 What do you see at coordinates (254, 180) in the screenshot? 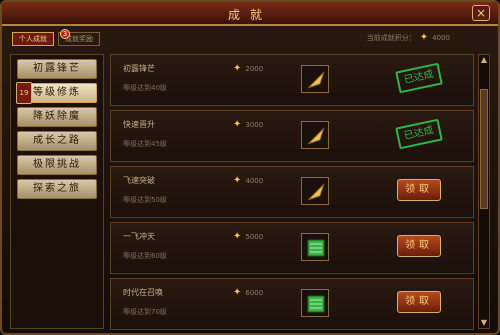
I see `reward-points: 4000` at bounding box center [254, 180].